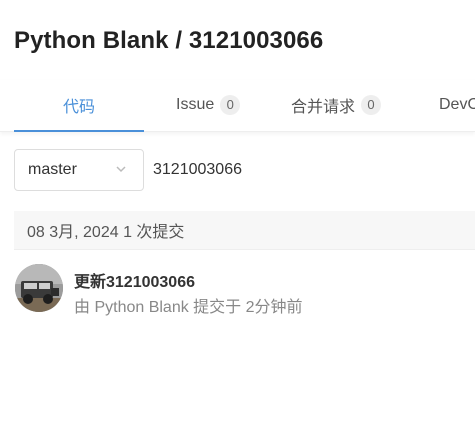 The width and height of the screenshot is (475, 424). What do you see at coordinates (244, 290) in the screenshot?
I see `commit-item: 更新3121003066 由 Python Blank 提交于 2分钟前` at bounding box center [244, 290].